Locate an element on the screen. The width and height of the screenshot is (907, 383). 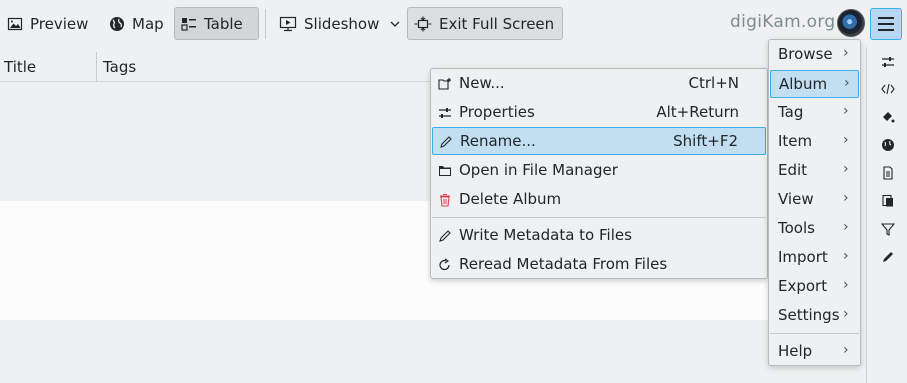
menu-item-shortcut: Alt+Return is located at coordinates (697, 112).